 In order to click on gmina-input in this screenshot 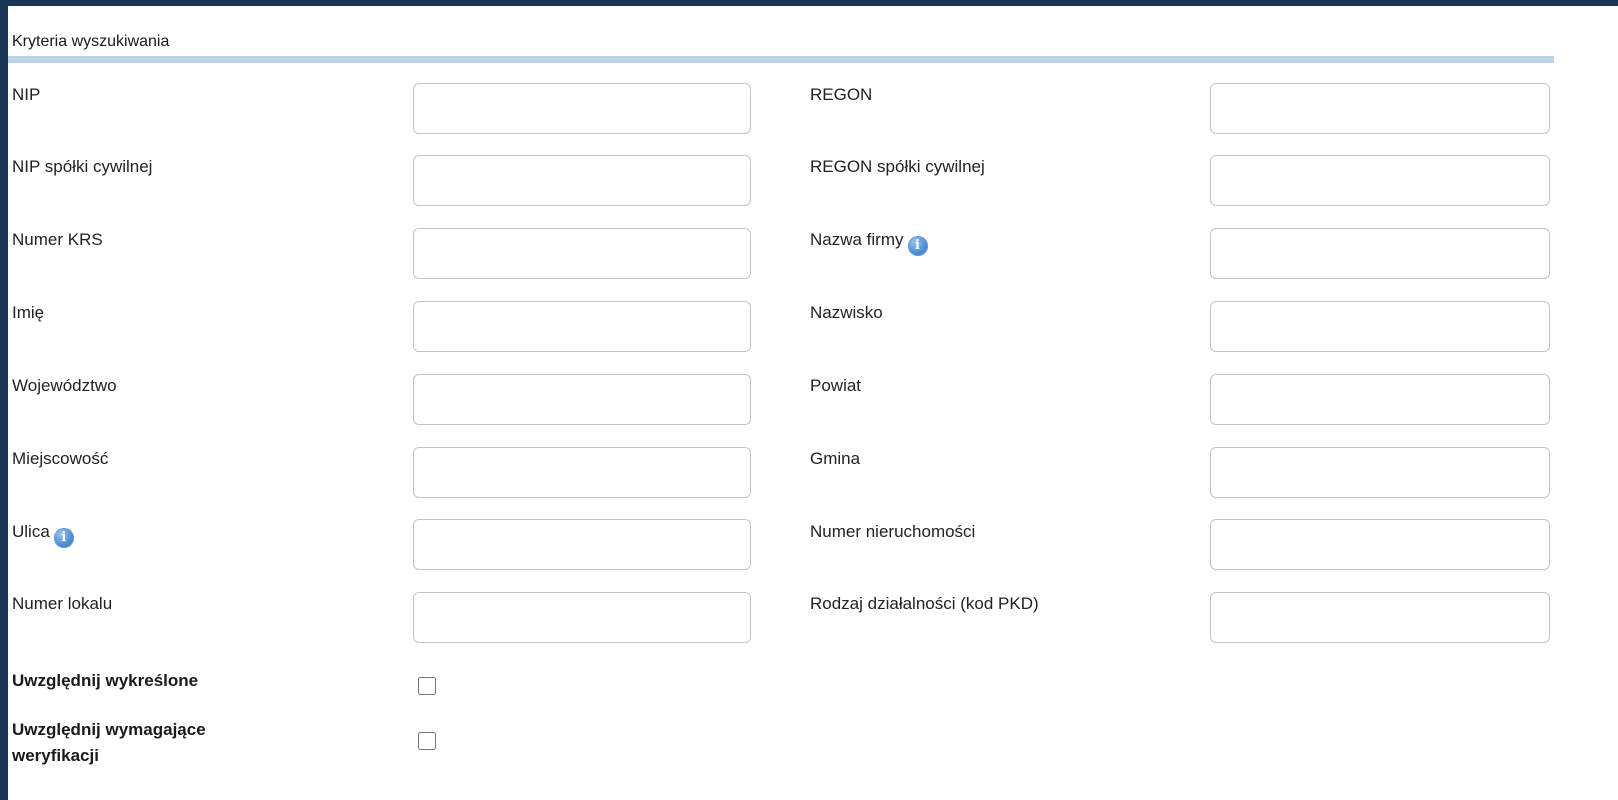, I will do `click(1380, 472)`.